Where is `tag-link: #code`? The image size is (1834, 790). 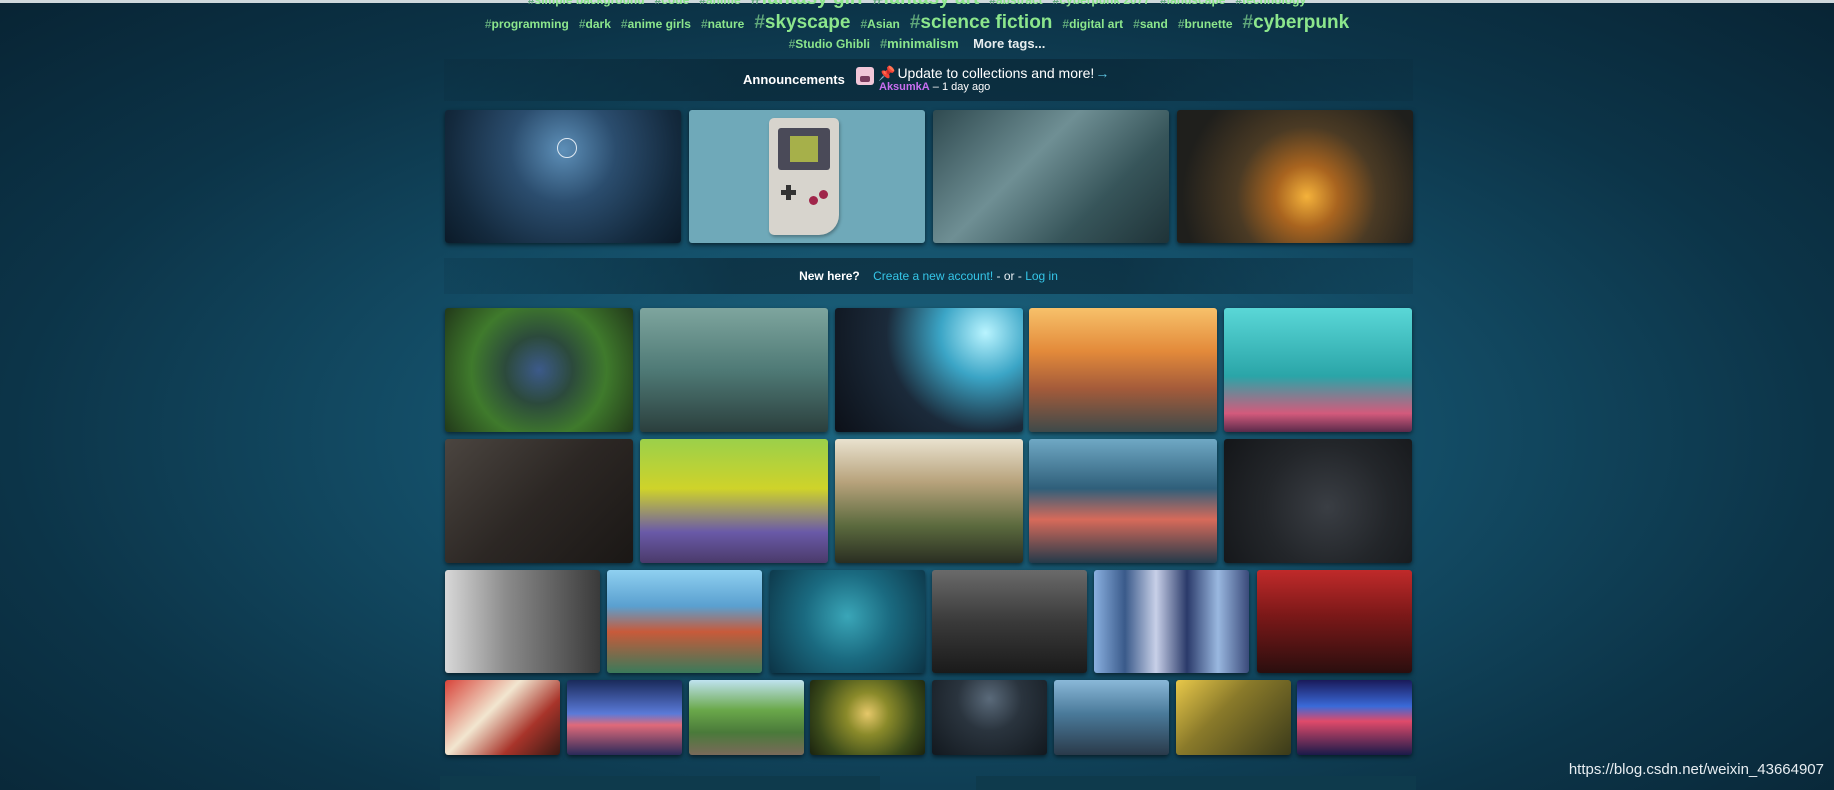
tag-link: #code is located at coordinates (672, 3).